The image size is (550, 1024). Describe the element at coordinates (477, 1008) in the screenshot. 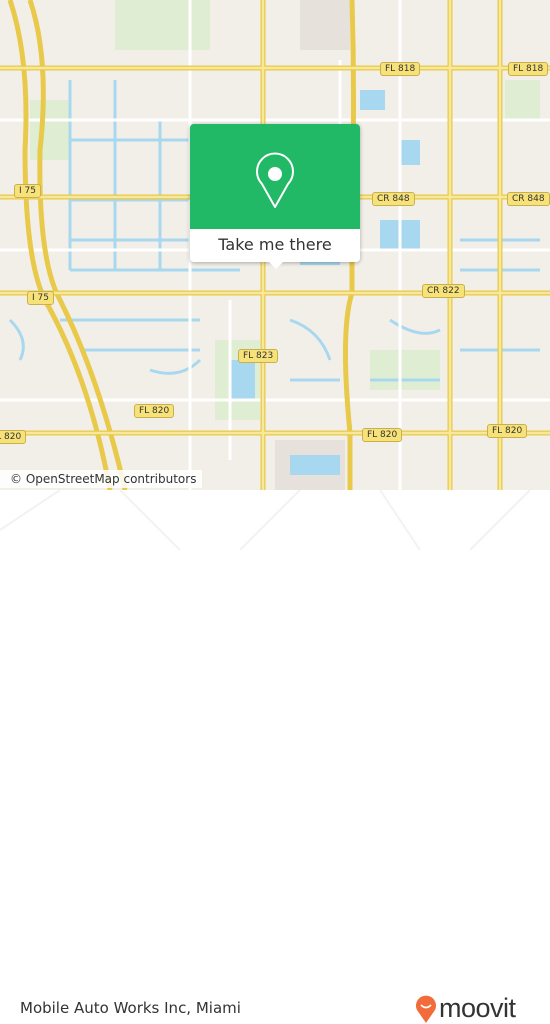

I see `brand-name: moovit` at that location.